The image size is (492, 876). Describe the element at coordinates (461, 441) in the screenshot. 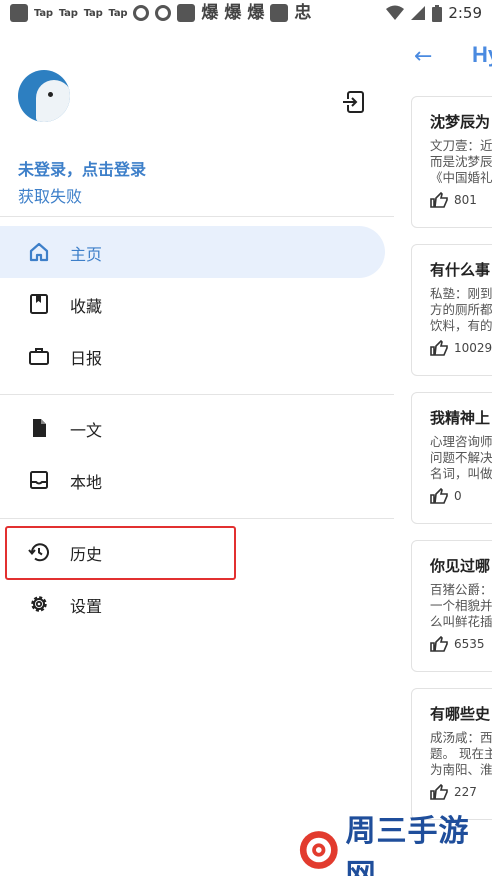

I see `card-excerpt: 心理咨询师` at that location.